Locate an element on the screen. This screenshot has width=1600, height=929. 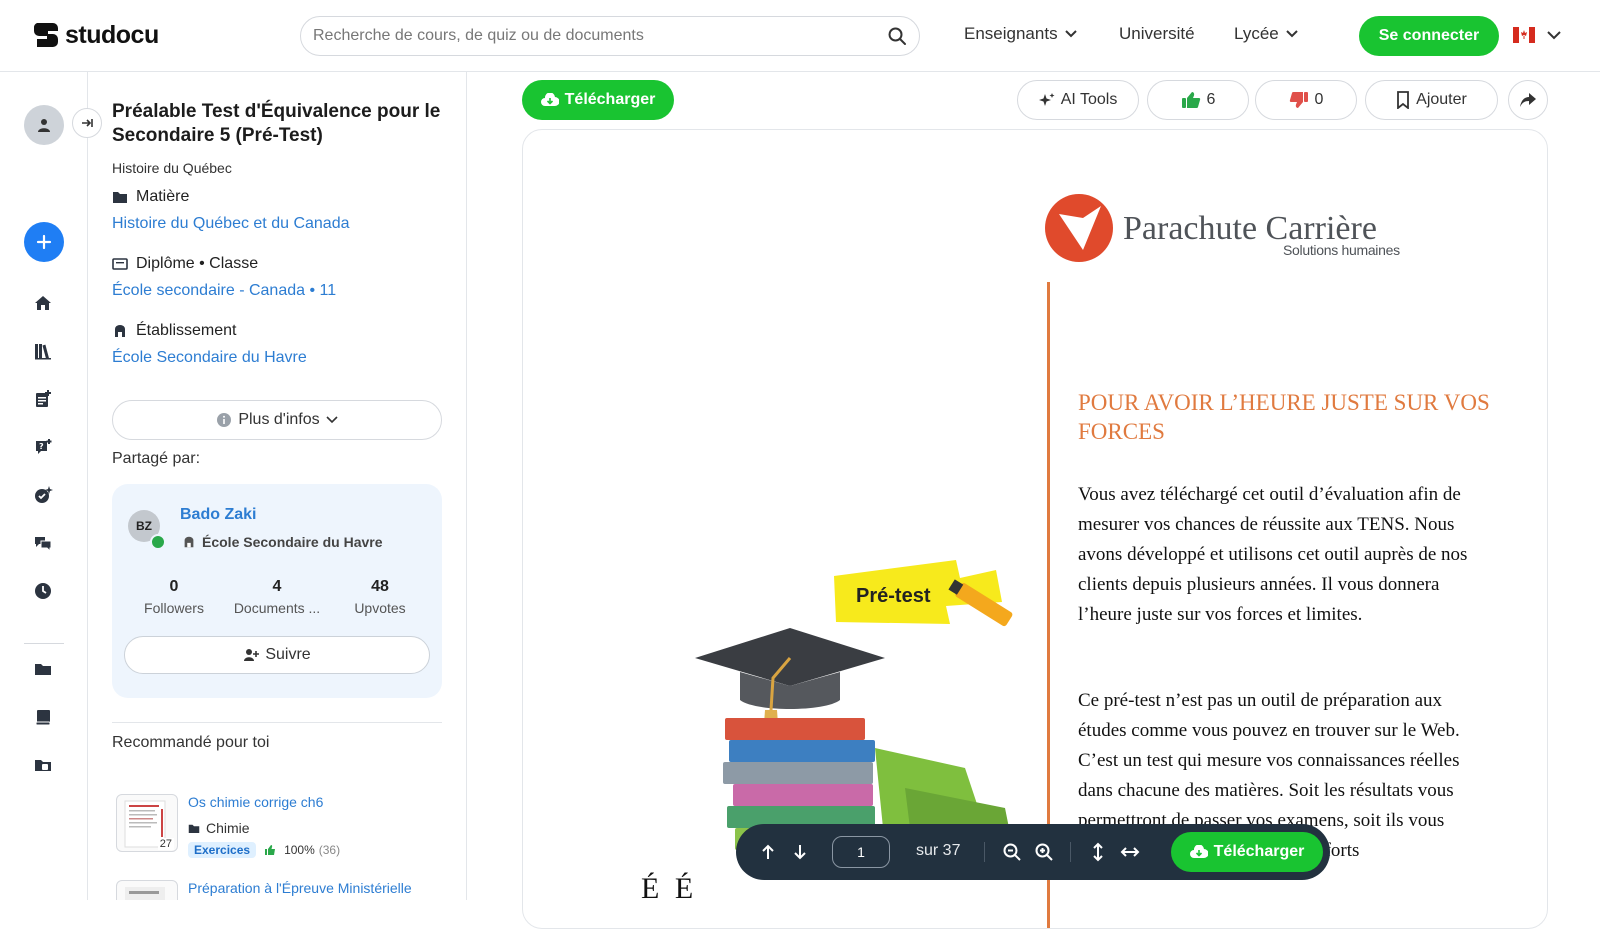
share-button is located at coordinates (1528, 100).